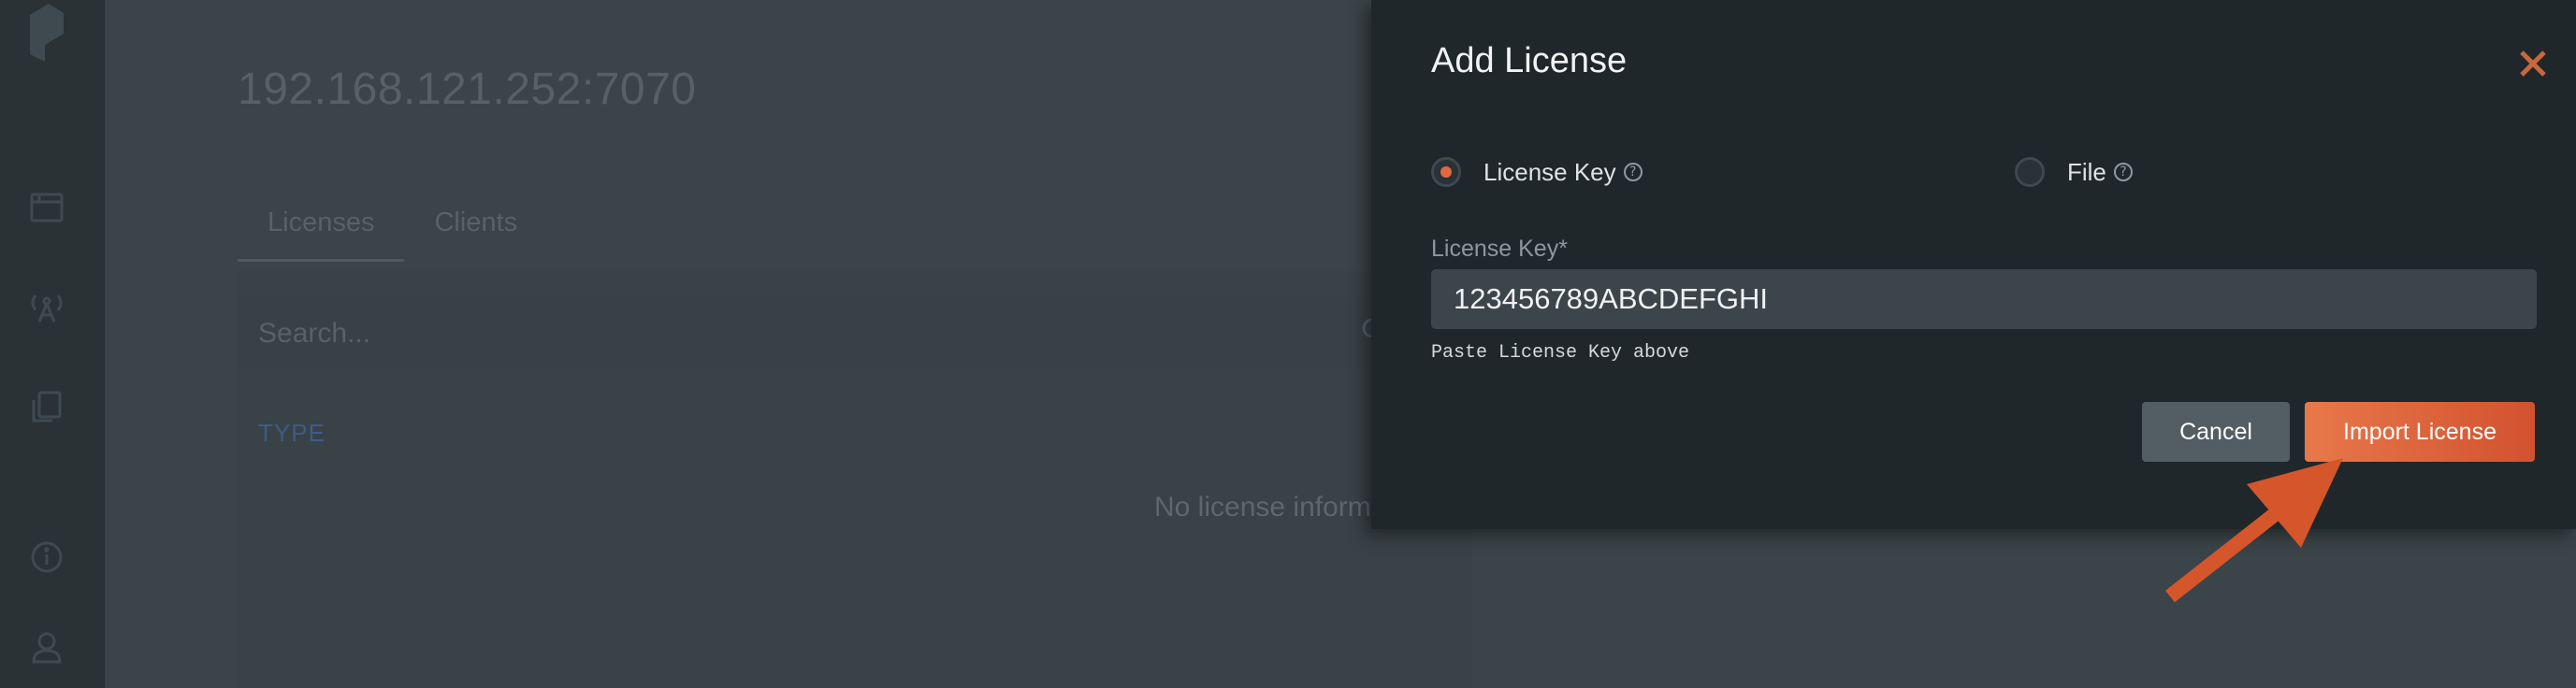 Image resolution: width=2576 pixels, height=688 pixels. Describe the element at coordinates (1550, 172) in the screenshot. I see `license-key-label: License Key` at that location.